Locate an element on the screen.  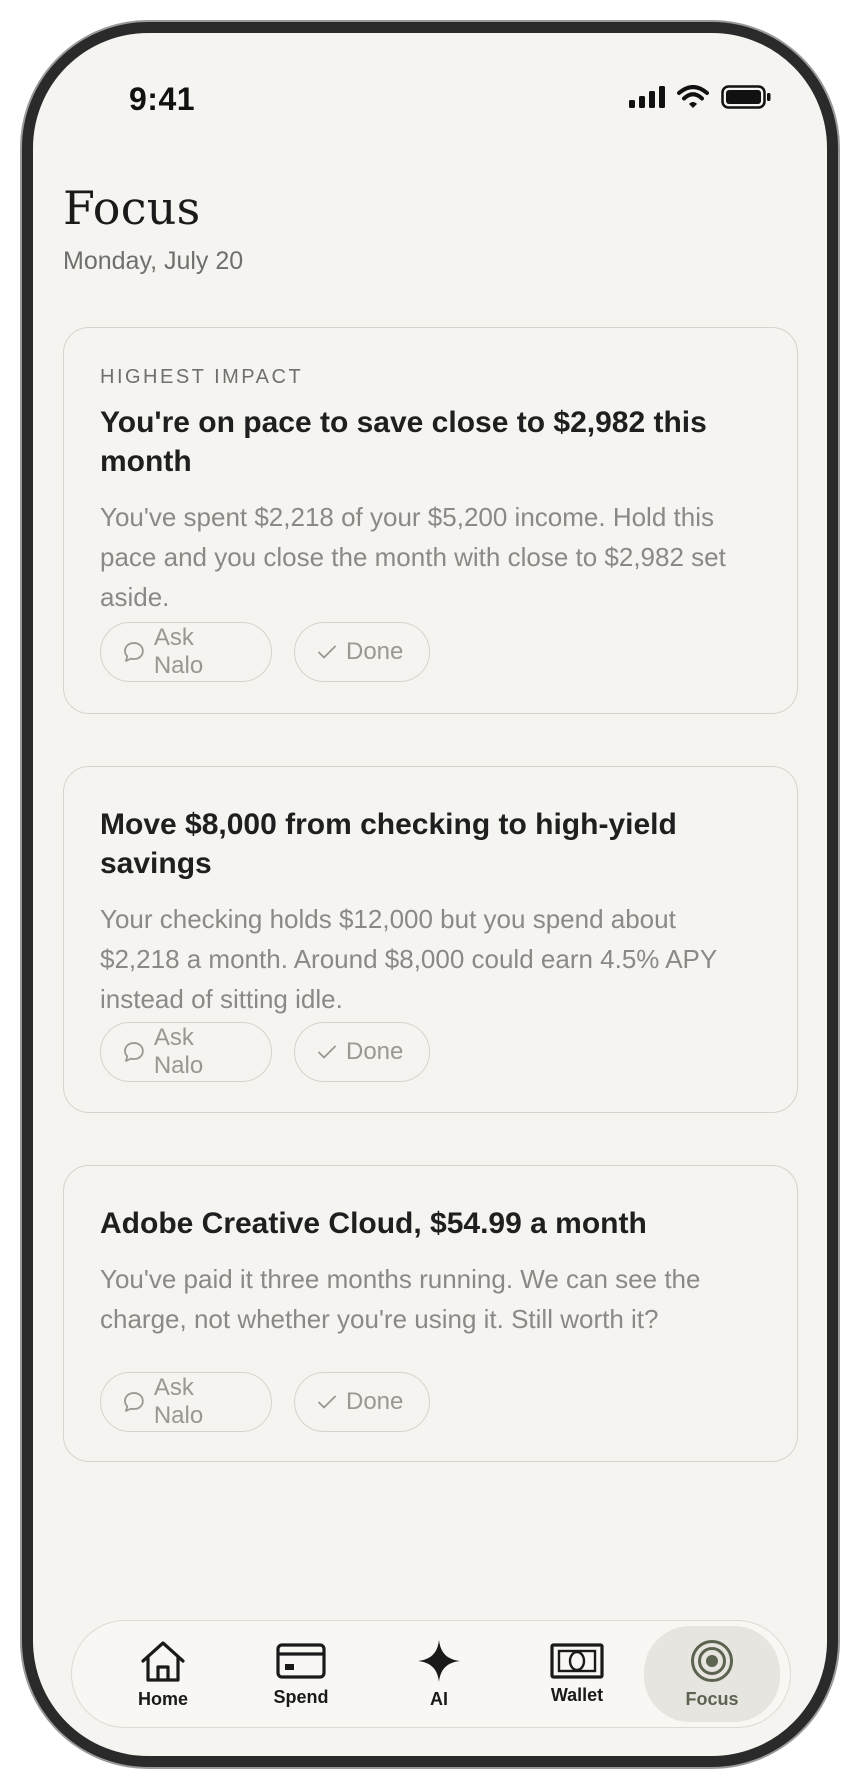
tab-spend-label: Spend is located at coordinates (301, 1696).